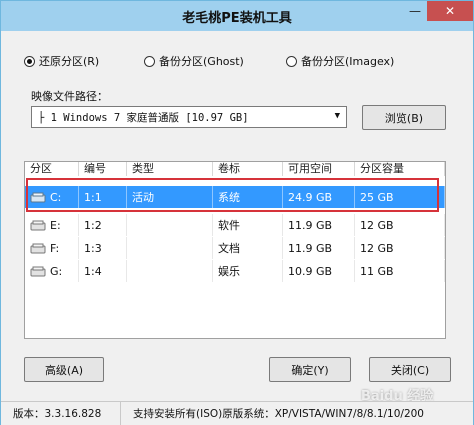  I want to click on version-text: 版本：3.3.16.828, so click(61, 413).